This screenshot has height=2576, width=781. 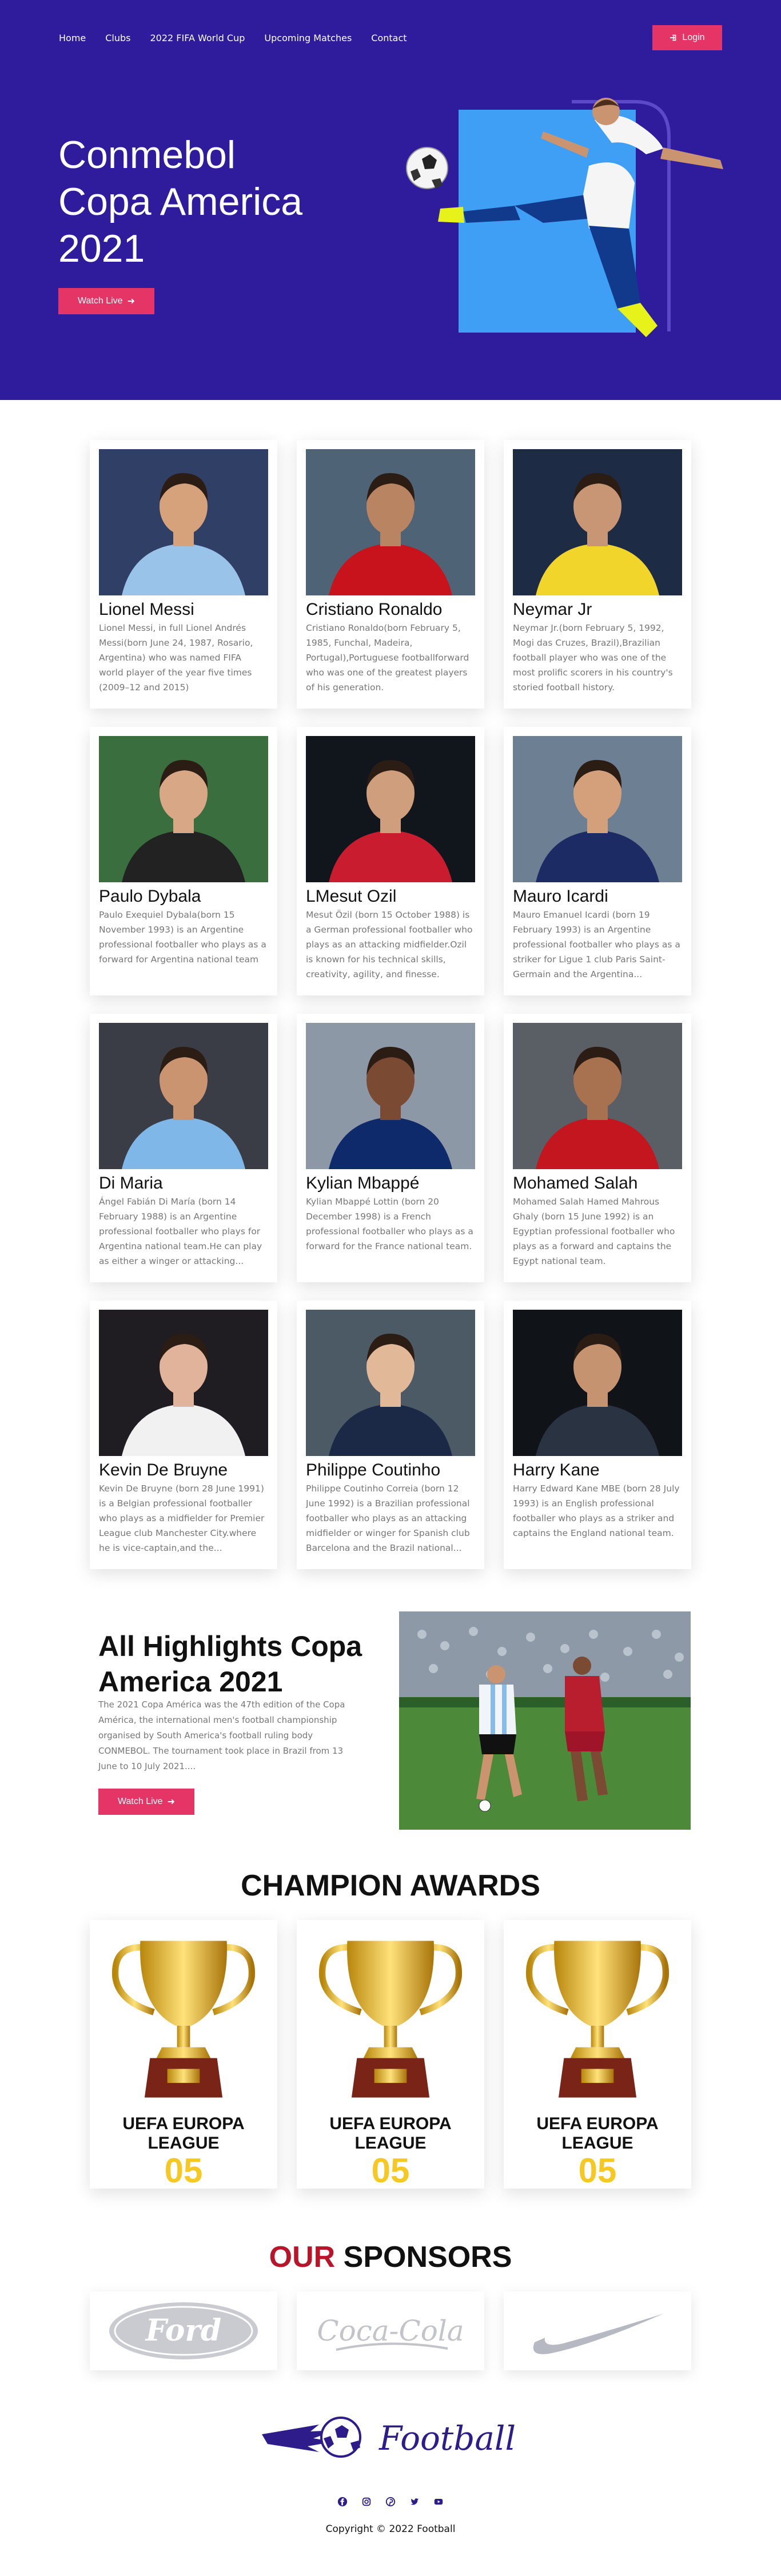 What do you see at coordinates (390, 2529) in the screenshot?
I see `copyright-text: Copyright © 2022 Football` at bounding box center [390, 2529].